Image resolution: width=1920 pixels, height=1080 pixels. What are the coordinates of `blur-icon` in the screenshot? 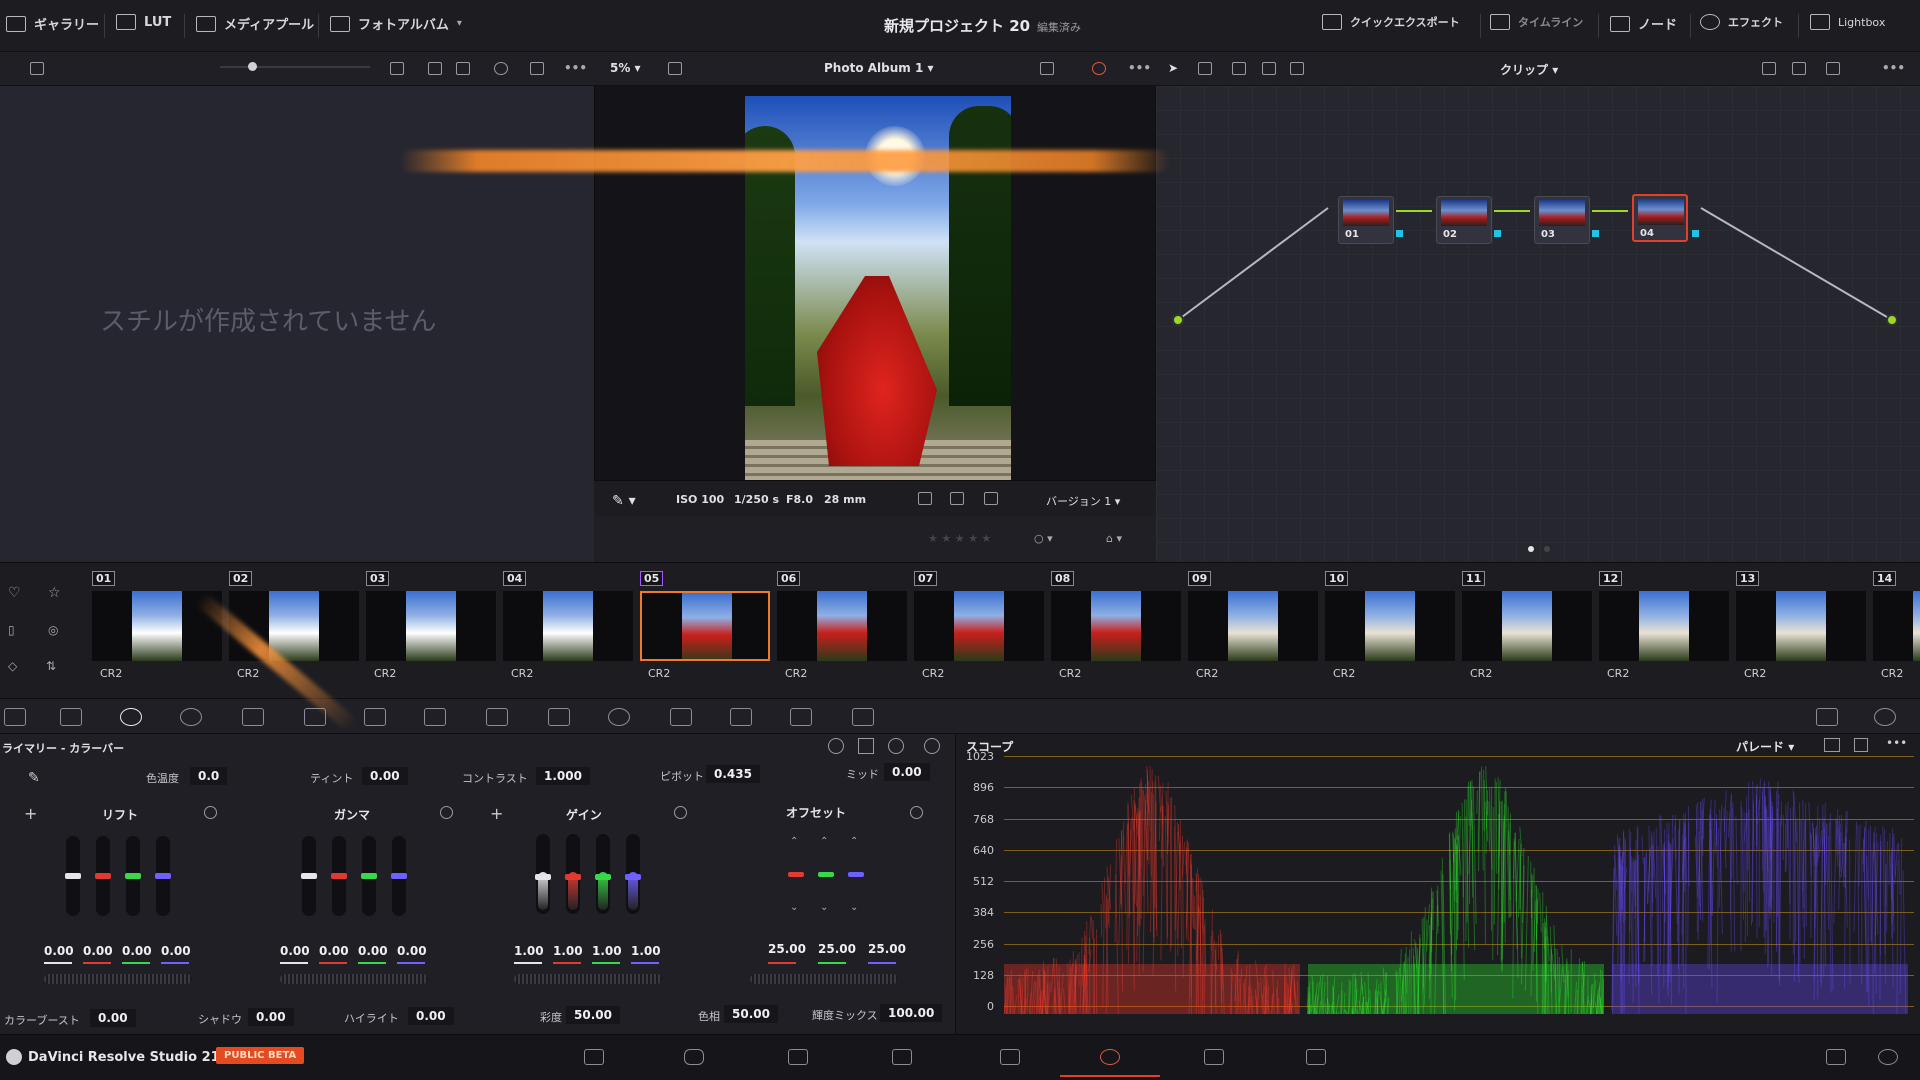 It's located at (801, 717).